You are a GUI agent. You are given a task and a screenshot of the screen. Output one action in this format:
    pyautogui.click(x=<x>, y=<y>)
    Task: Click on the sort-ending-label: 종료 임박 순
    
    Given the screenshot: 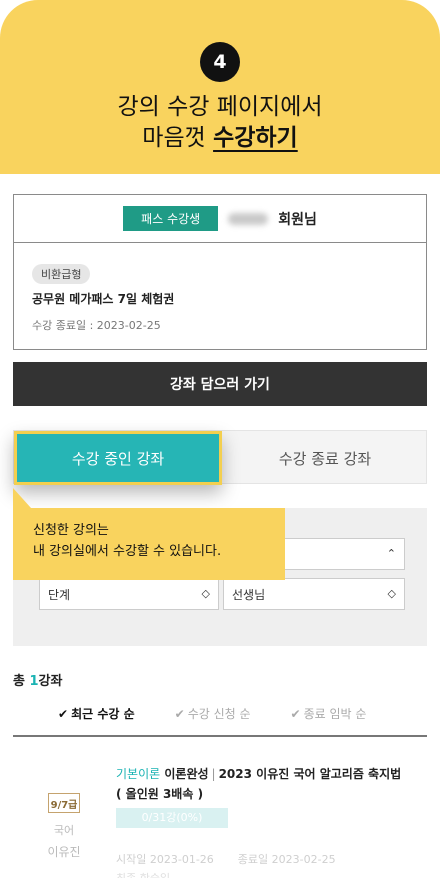 What is the action you would take?
    pyautogui.click(x=335, y=714)
    